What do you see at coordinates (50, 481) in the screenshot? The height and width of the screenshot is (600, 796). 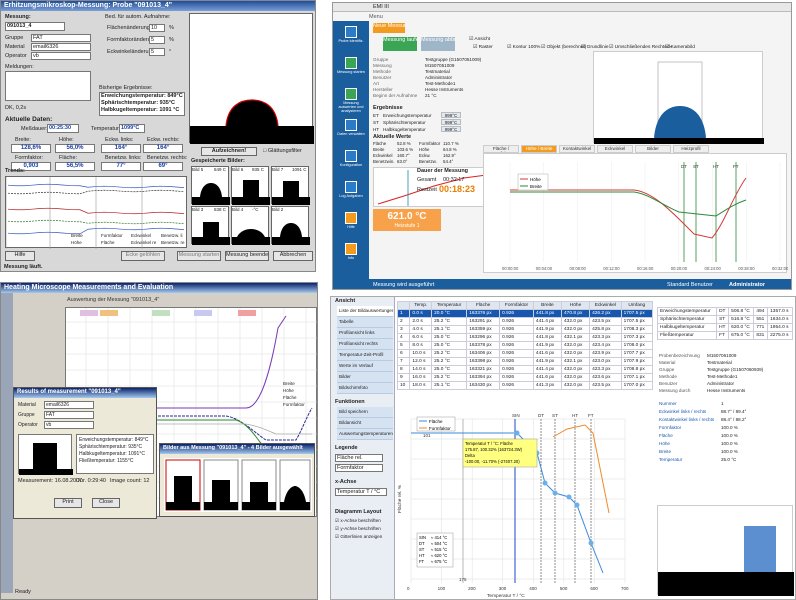 I see `dialog-footer-0: Measurement: 16.08.2007` at bounding box center [50, 481].